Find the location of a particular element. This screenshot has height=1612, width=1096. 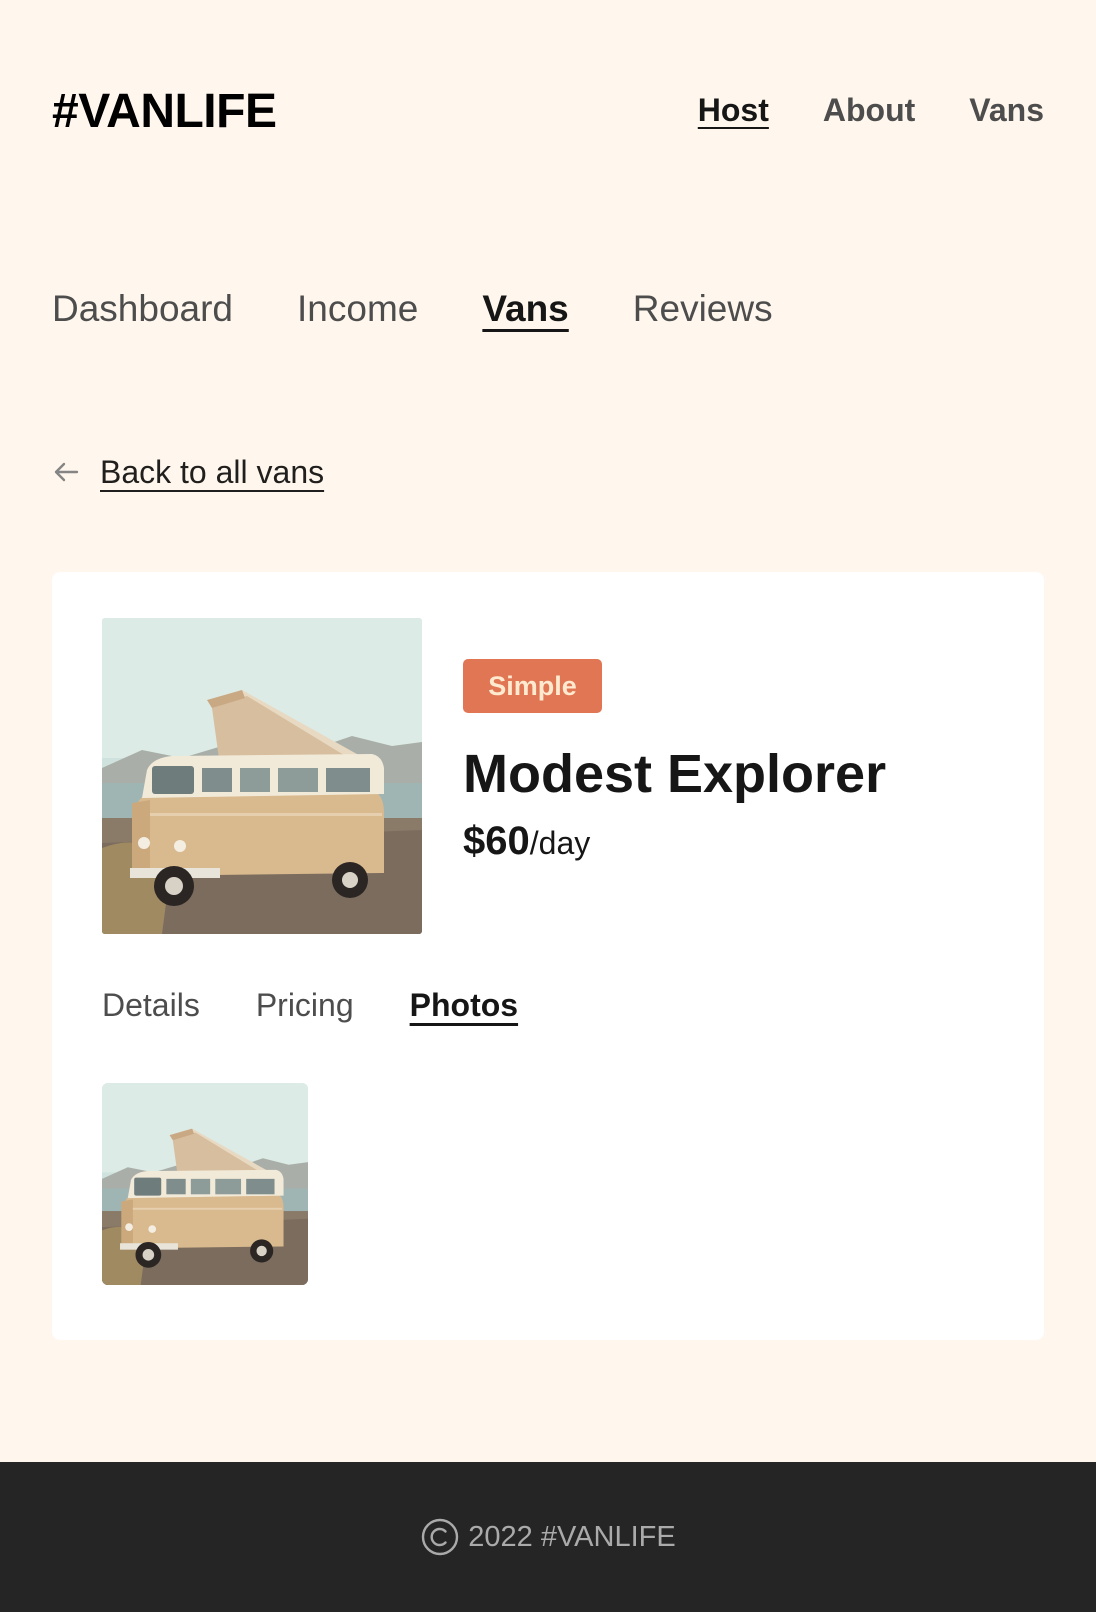

nav-host-link: Host is located at coordinates (733, 110).